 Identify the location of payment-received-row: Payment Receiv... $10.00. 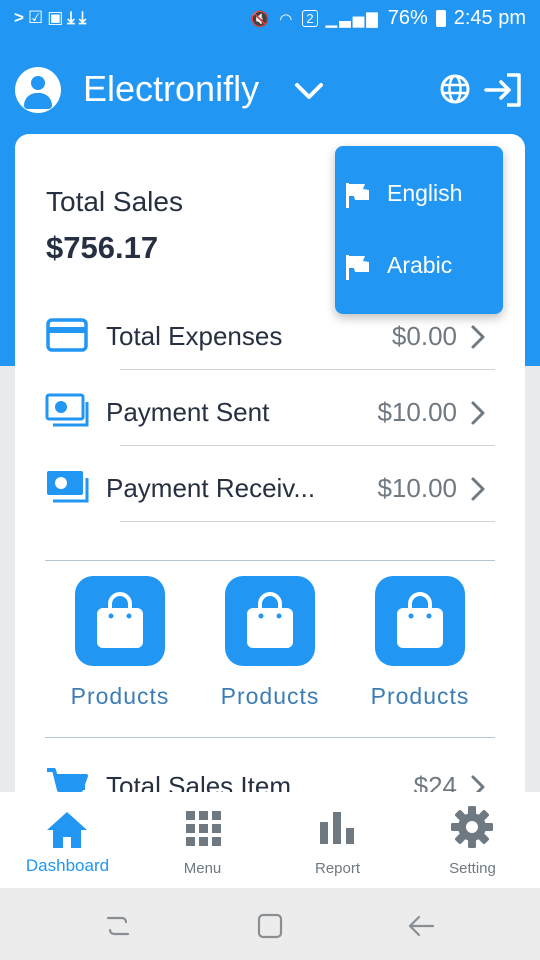
(270, 506).